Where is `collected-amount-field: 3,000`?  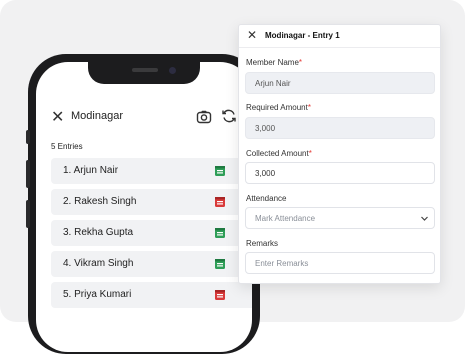 collected-amount-field: 3,000 is located at coordinates (340, 173).